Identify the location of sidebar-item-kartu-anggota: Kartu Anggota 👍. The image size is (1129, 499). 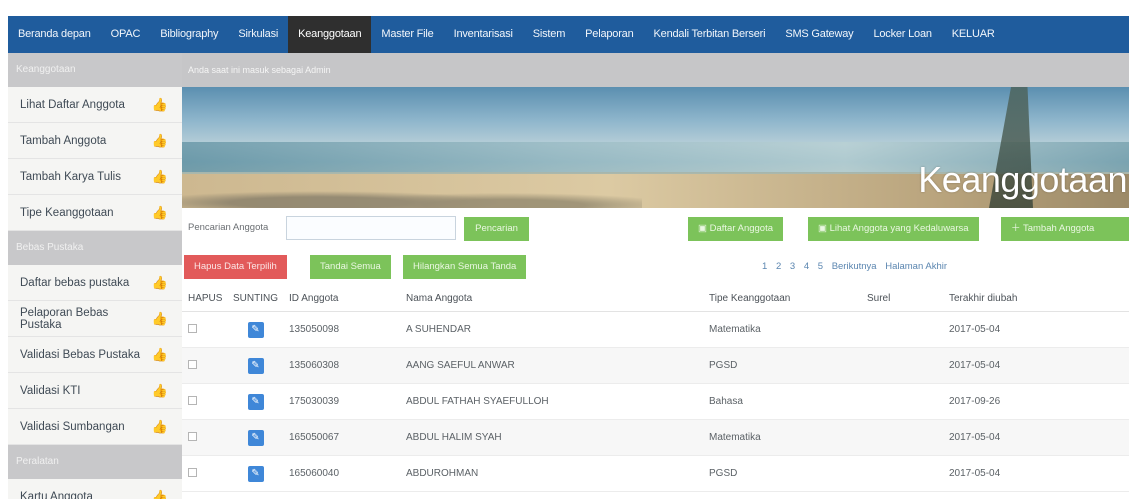
(95, 489).